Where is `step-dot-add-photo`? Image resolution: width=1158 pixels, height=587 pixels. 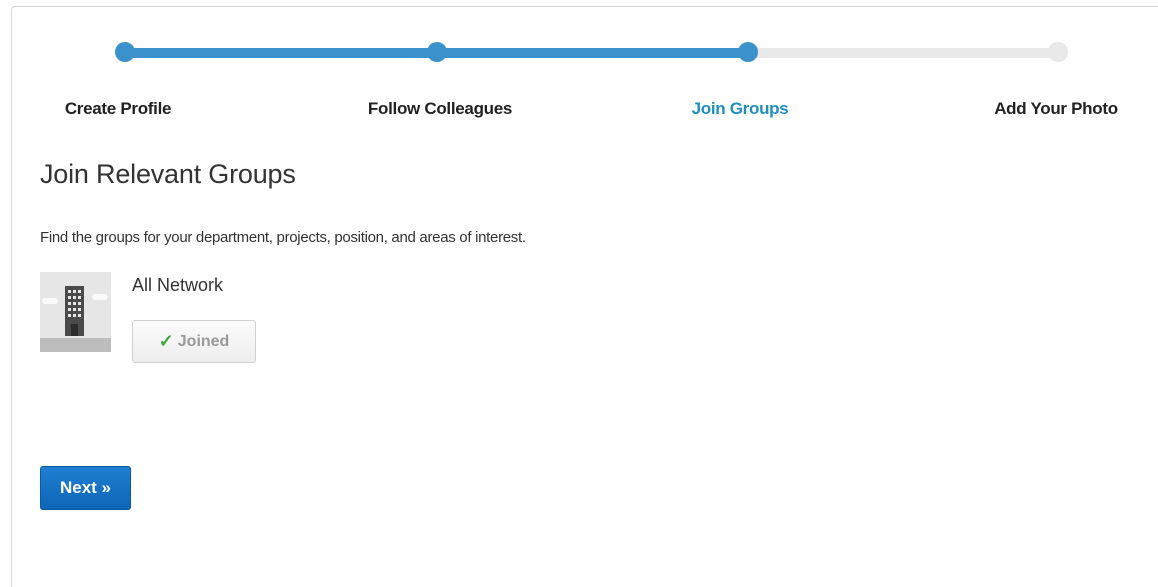 step-dot-add-photo is located at coordinates (1058, 52).